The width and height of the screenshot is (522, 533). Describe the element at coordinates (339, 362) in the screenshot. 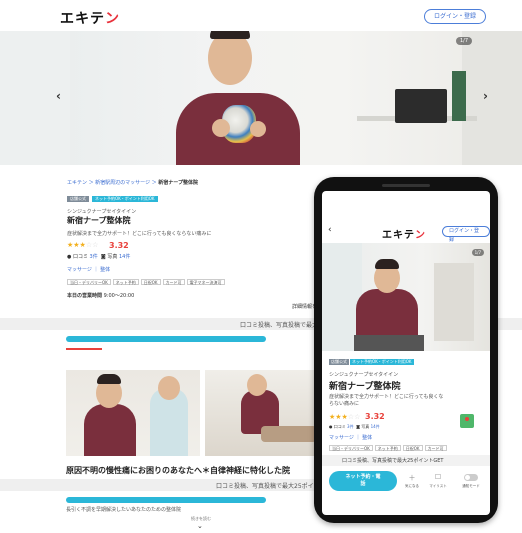

I see `mobile-official-badge: 店舗公式` at that location.